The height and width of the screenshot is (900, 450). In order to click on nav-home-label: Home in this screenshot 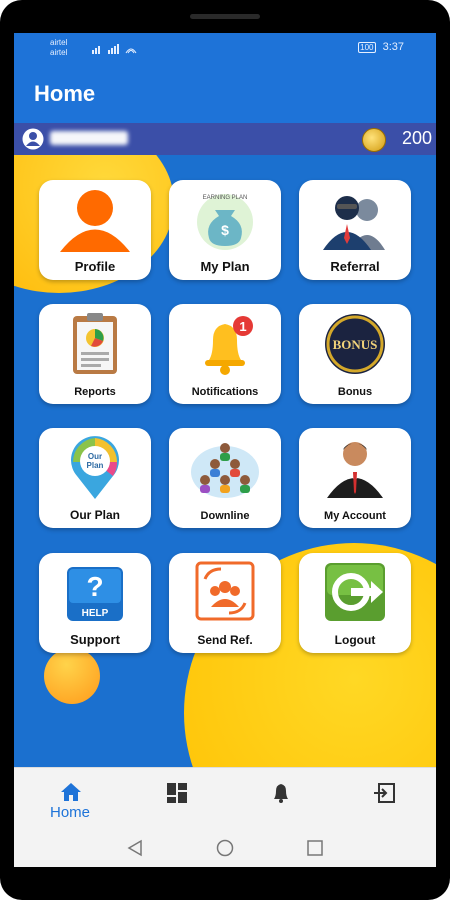, I will do `click(69, 812)`.